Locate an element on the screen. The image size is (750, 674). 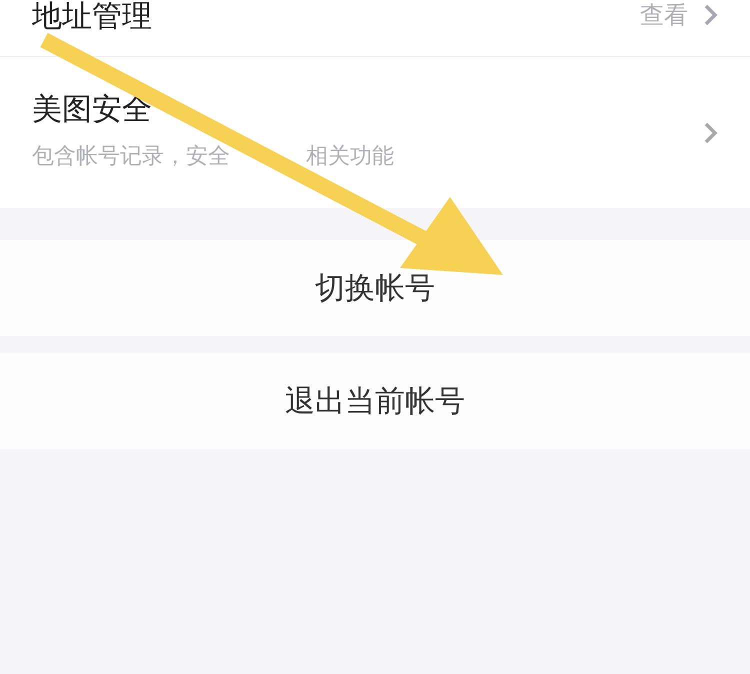
row-description: 包含帐号记录，安全 is located at coordinates (131, 157).